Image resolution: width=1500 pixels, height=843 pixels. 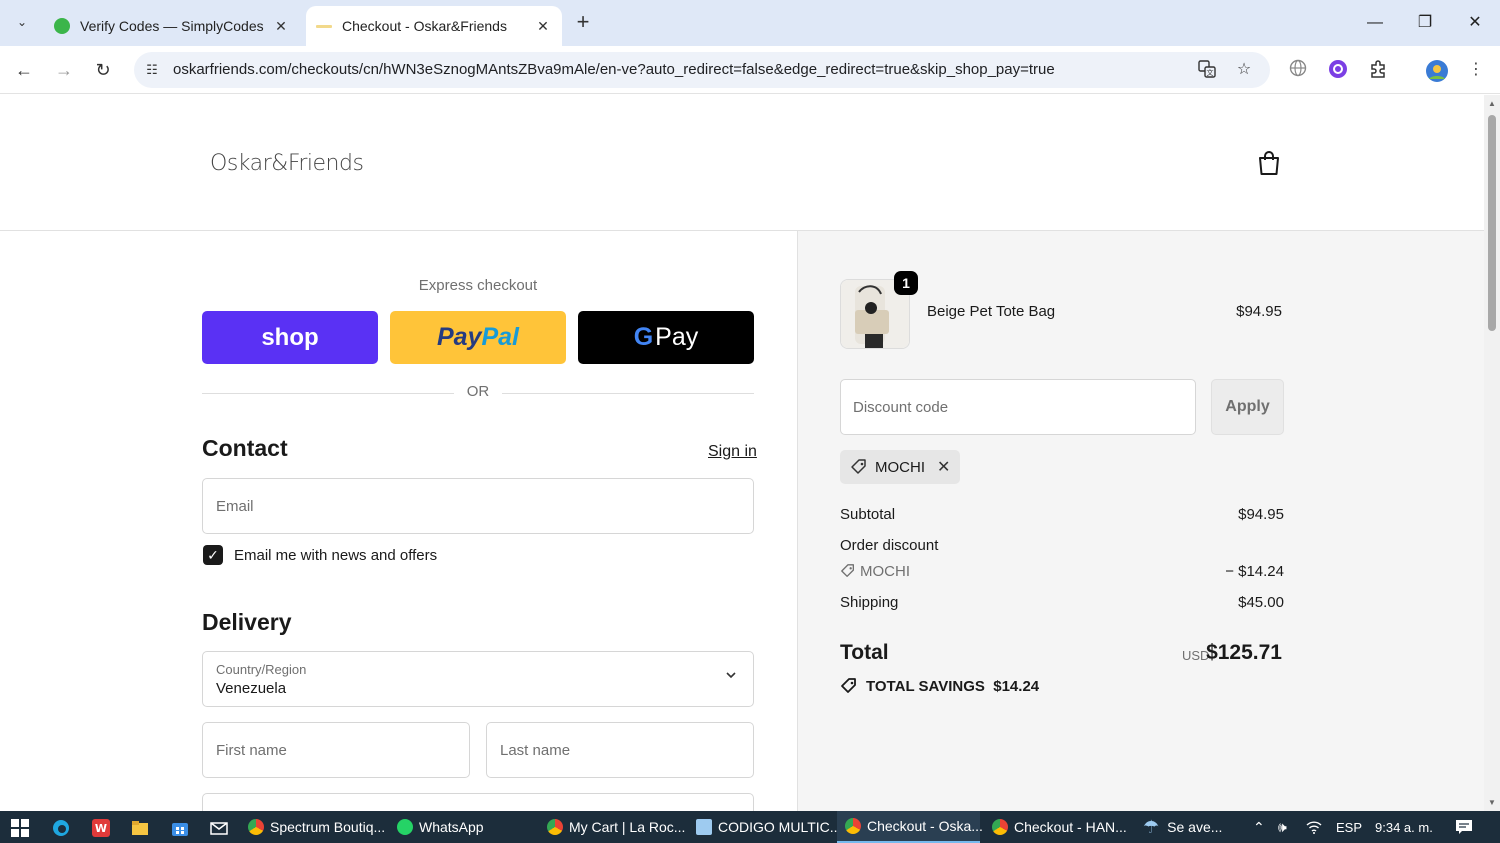 I want to click on forward-icon: →, so click(x=64, y=70).